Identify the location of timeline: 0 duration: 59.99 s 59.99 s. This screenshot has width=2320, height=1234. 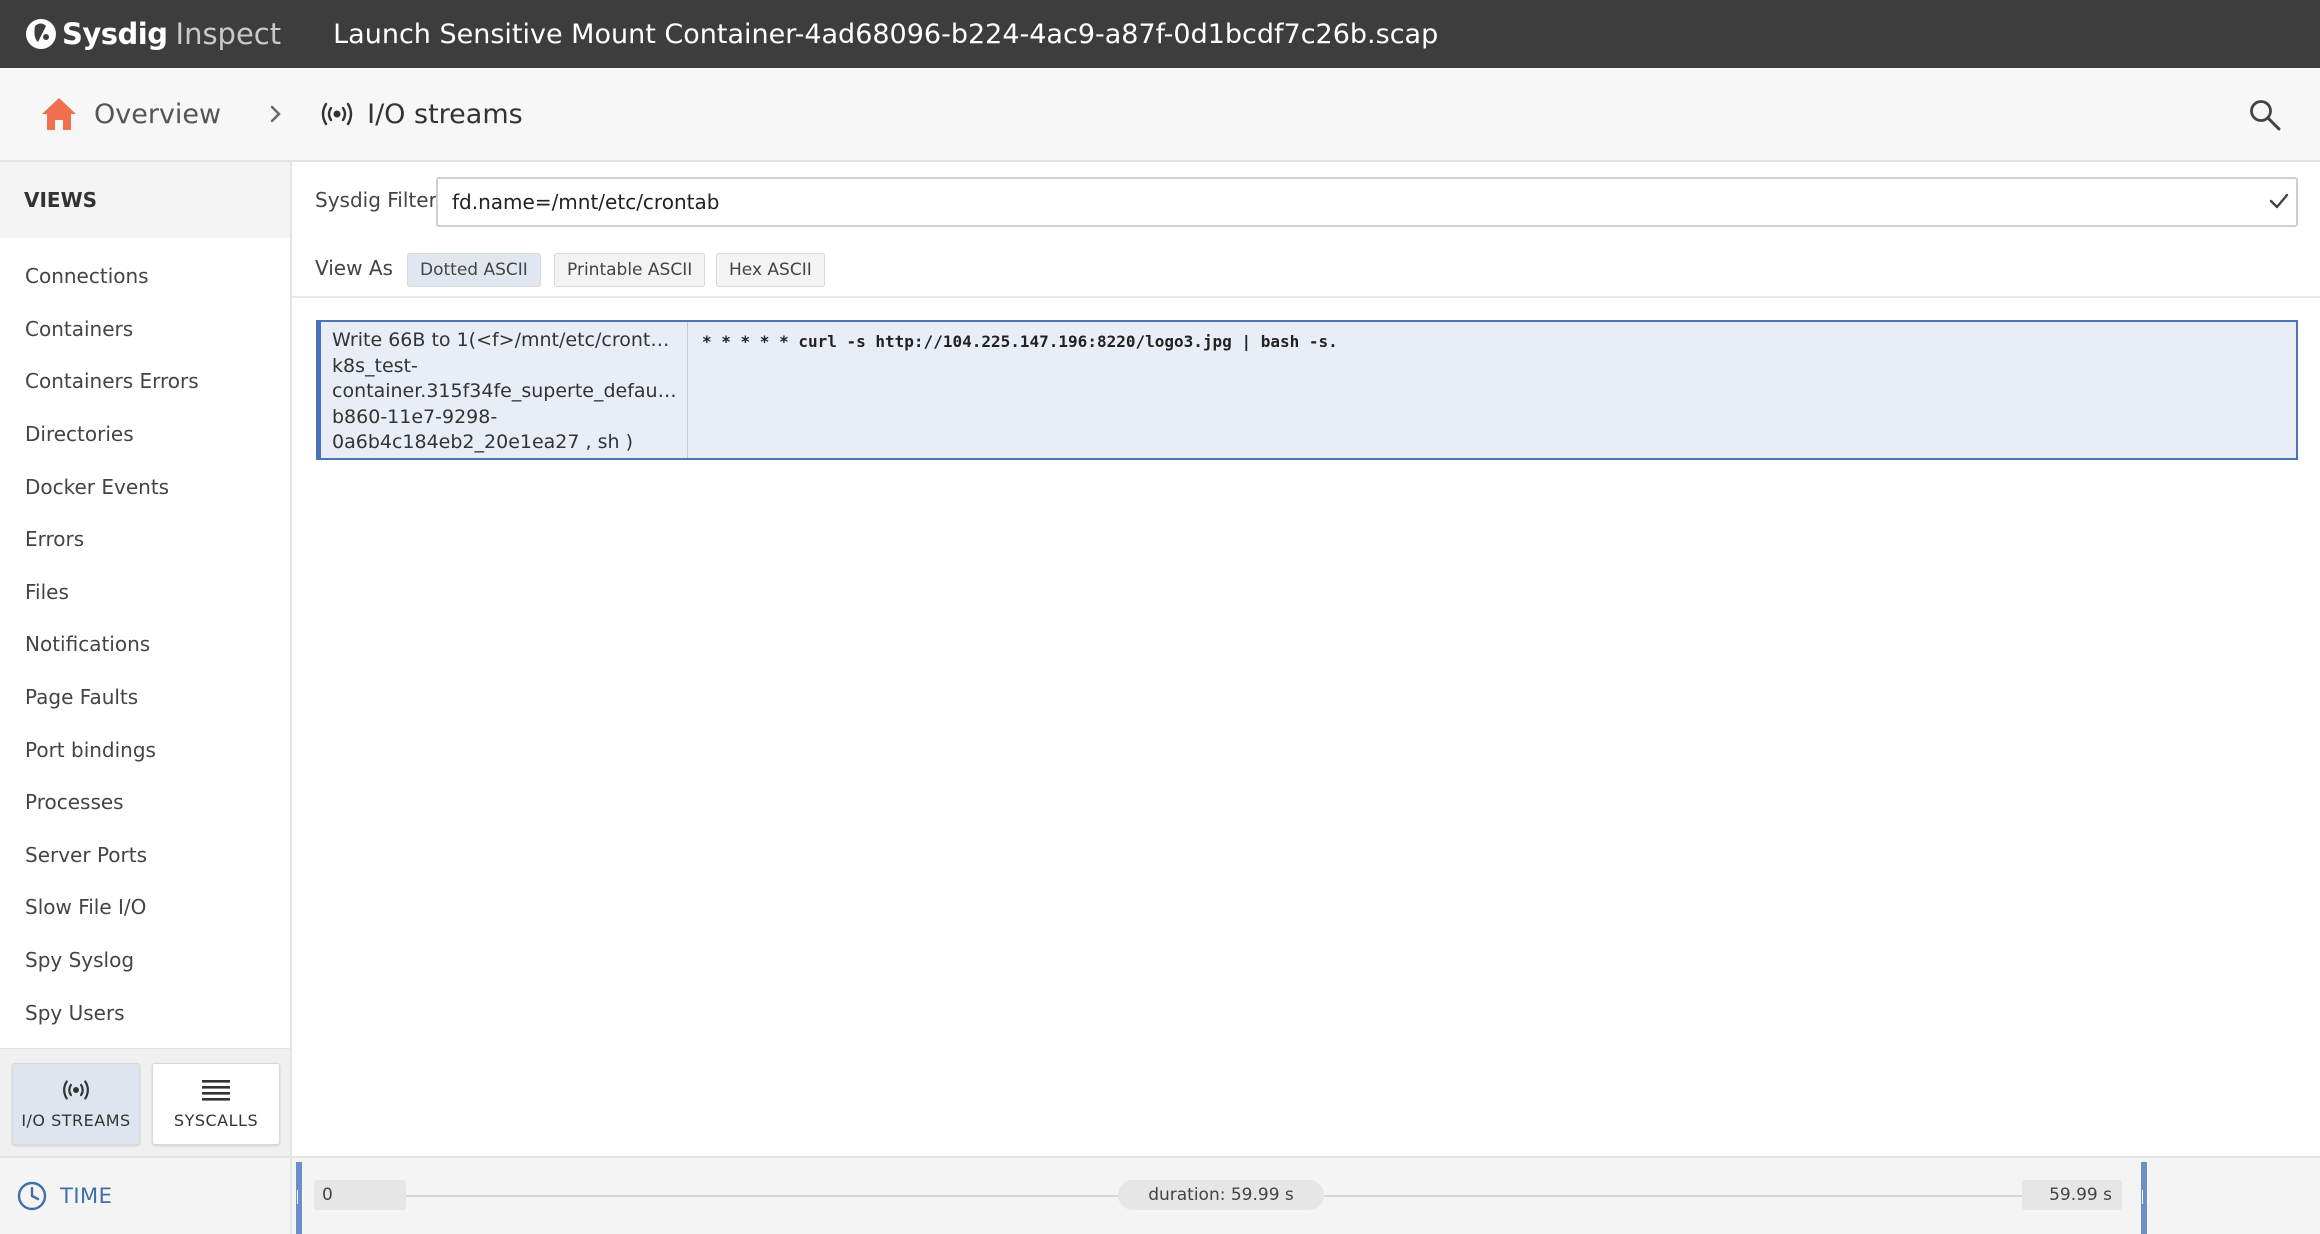
(1306, 1195).